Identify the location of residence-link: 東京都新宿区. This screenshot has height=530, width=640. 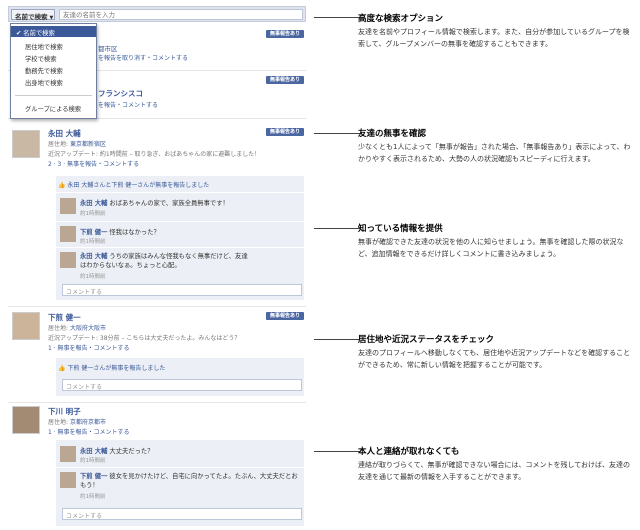
(88, 144).